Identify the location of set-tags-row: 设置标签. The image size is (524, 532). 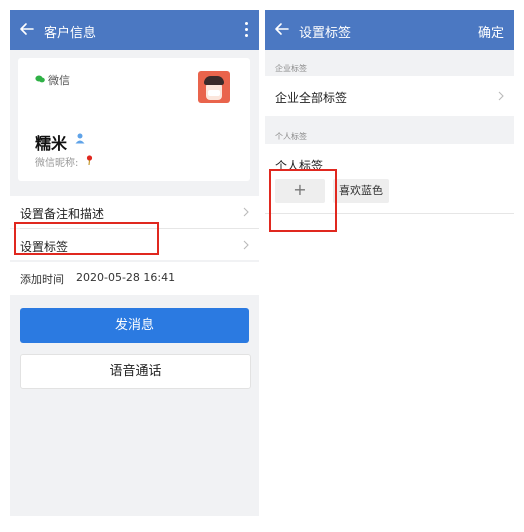
(134, 244).